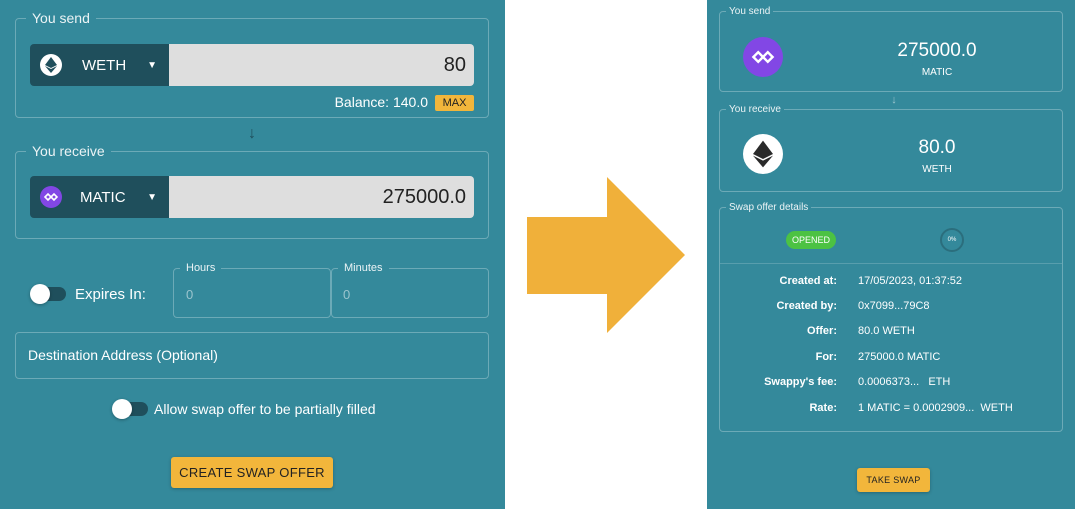 This screenshot has height=509, width=1075. What do you see at coordinates (252, 133) in the screenshot?
I see `arrow-down-icon: ↓` at bounding box center [252, 133].